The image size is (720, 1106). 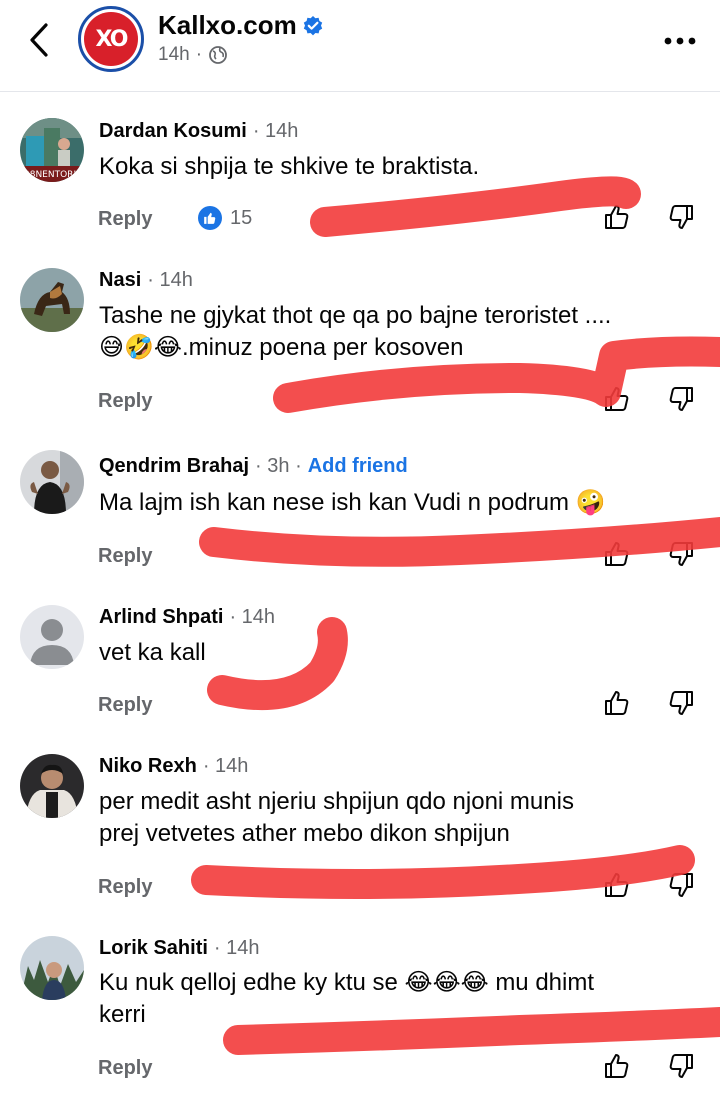 I want to click on more-options-button, so click(x=680, y=41).